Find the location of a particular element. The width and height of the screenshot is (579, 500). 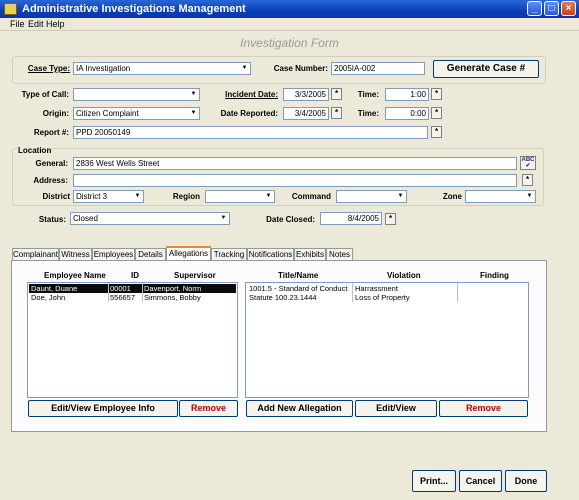

remove-allegation-button: Remove is located at coordinates (483, 408).